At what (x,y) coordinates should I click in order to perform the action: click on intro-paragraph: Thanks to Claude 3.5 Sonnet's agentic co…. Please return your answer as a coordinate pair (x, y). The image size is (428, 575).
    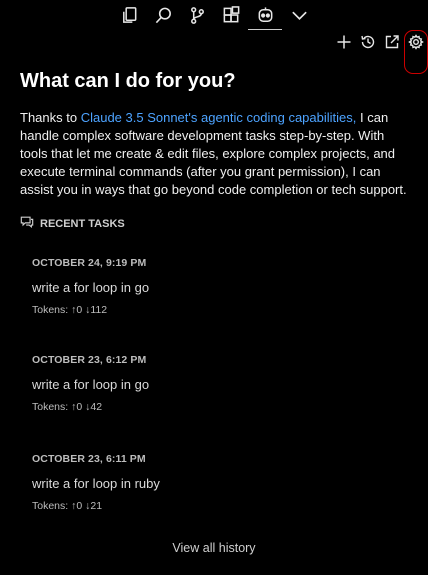
    Looking at the image, I should click on (217, 154).